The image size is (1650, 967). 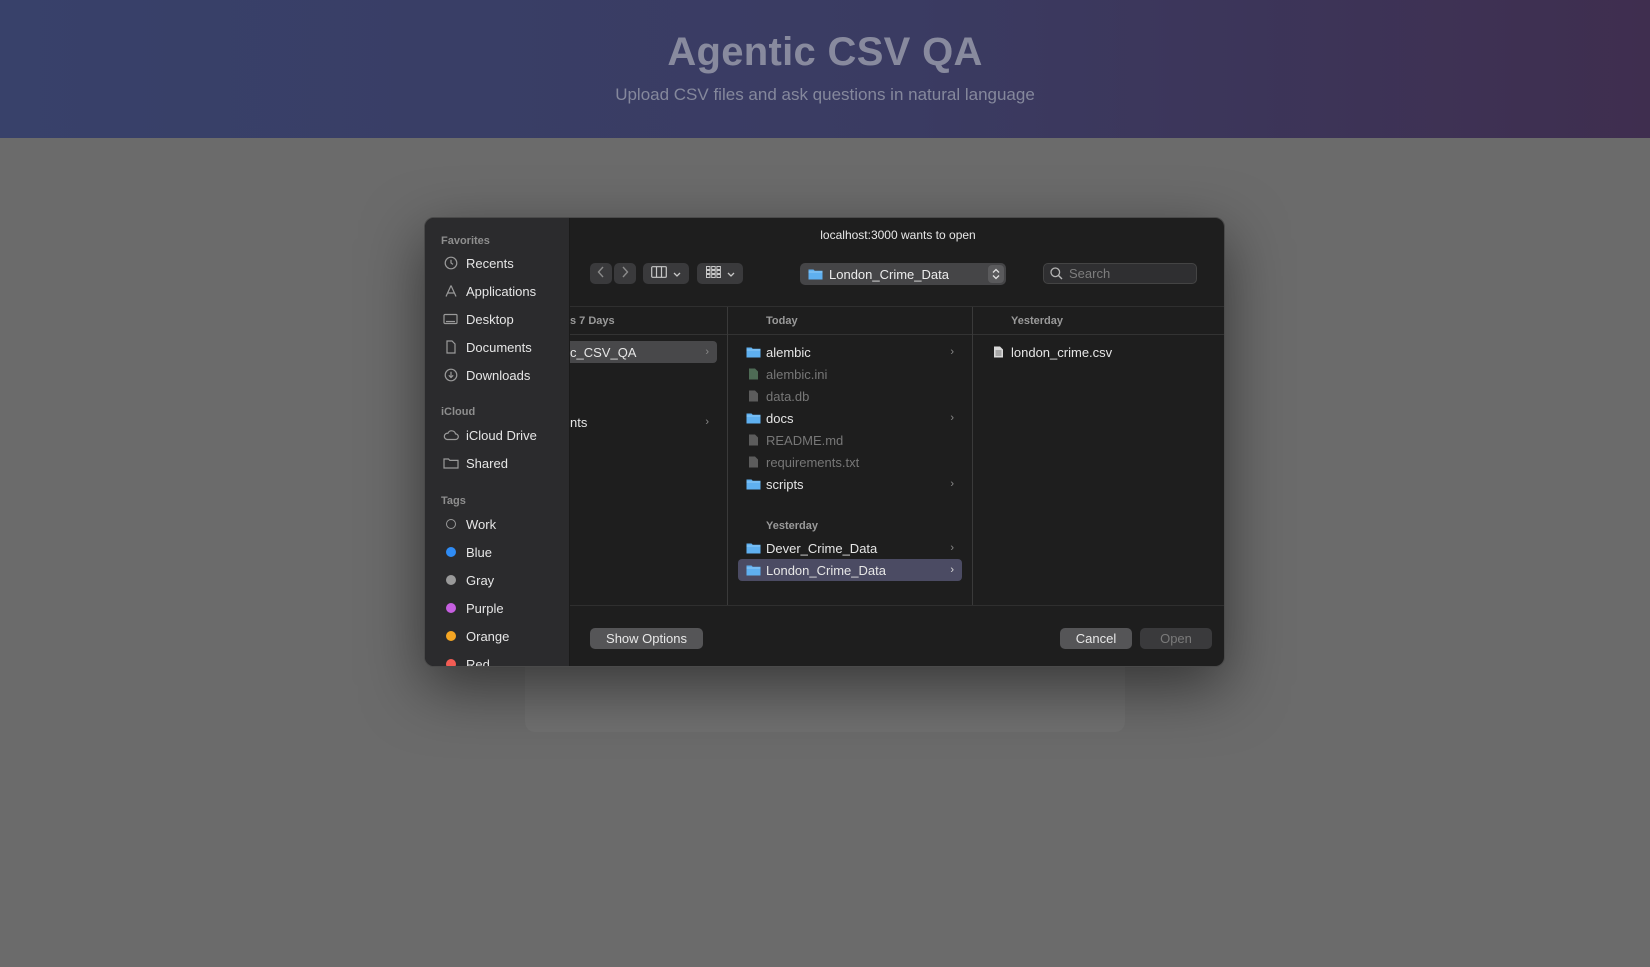 What do you see at coordinates (497, 636) in the screenshot?
I see `sidebar-tag-orange: Orange` at bounding box center [497, 636].